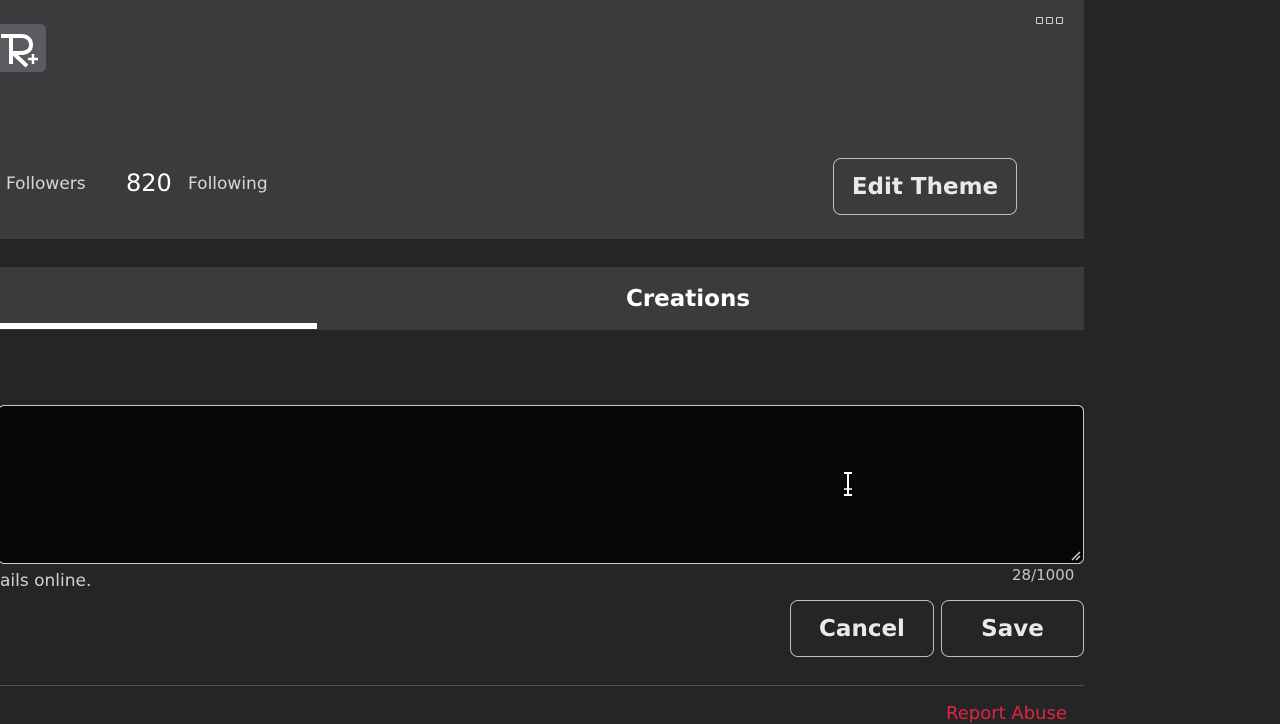  I want to click on following-count: 820, so click(149, 183).